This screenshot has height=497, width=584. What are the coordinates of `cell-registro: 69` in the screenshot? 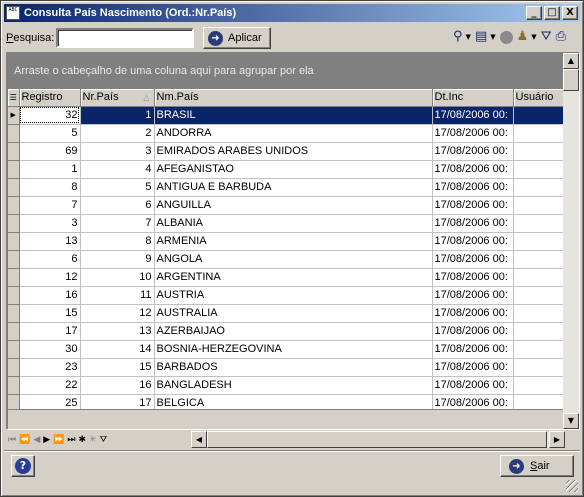 It's located at (50, 151).